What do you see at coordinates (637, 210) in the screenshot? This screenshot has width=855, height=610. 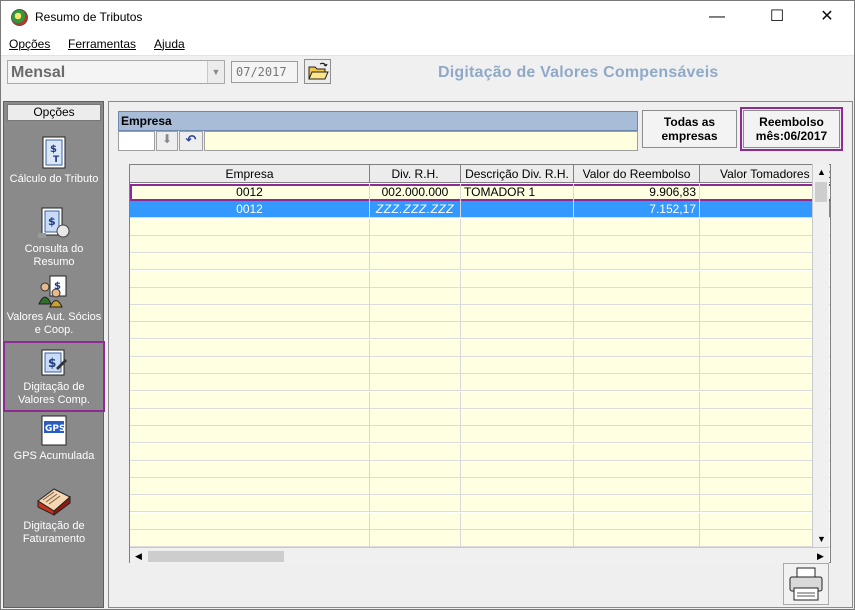 I see `cell-valor: 7.152,17` at bounding box center [637, 210].